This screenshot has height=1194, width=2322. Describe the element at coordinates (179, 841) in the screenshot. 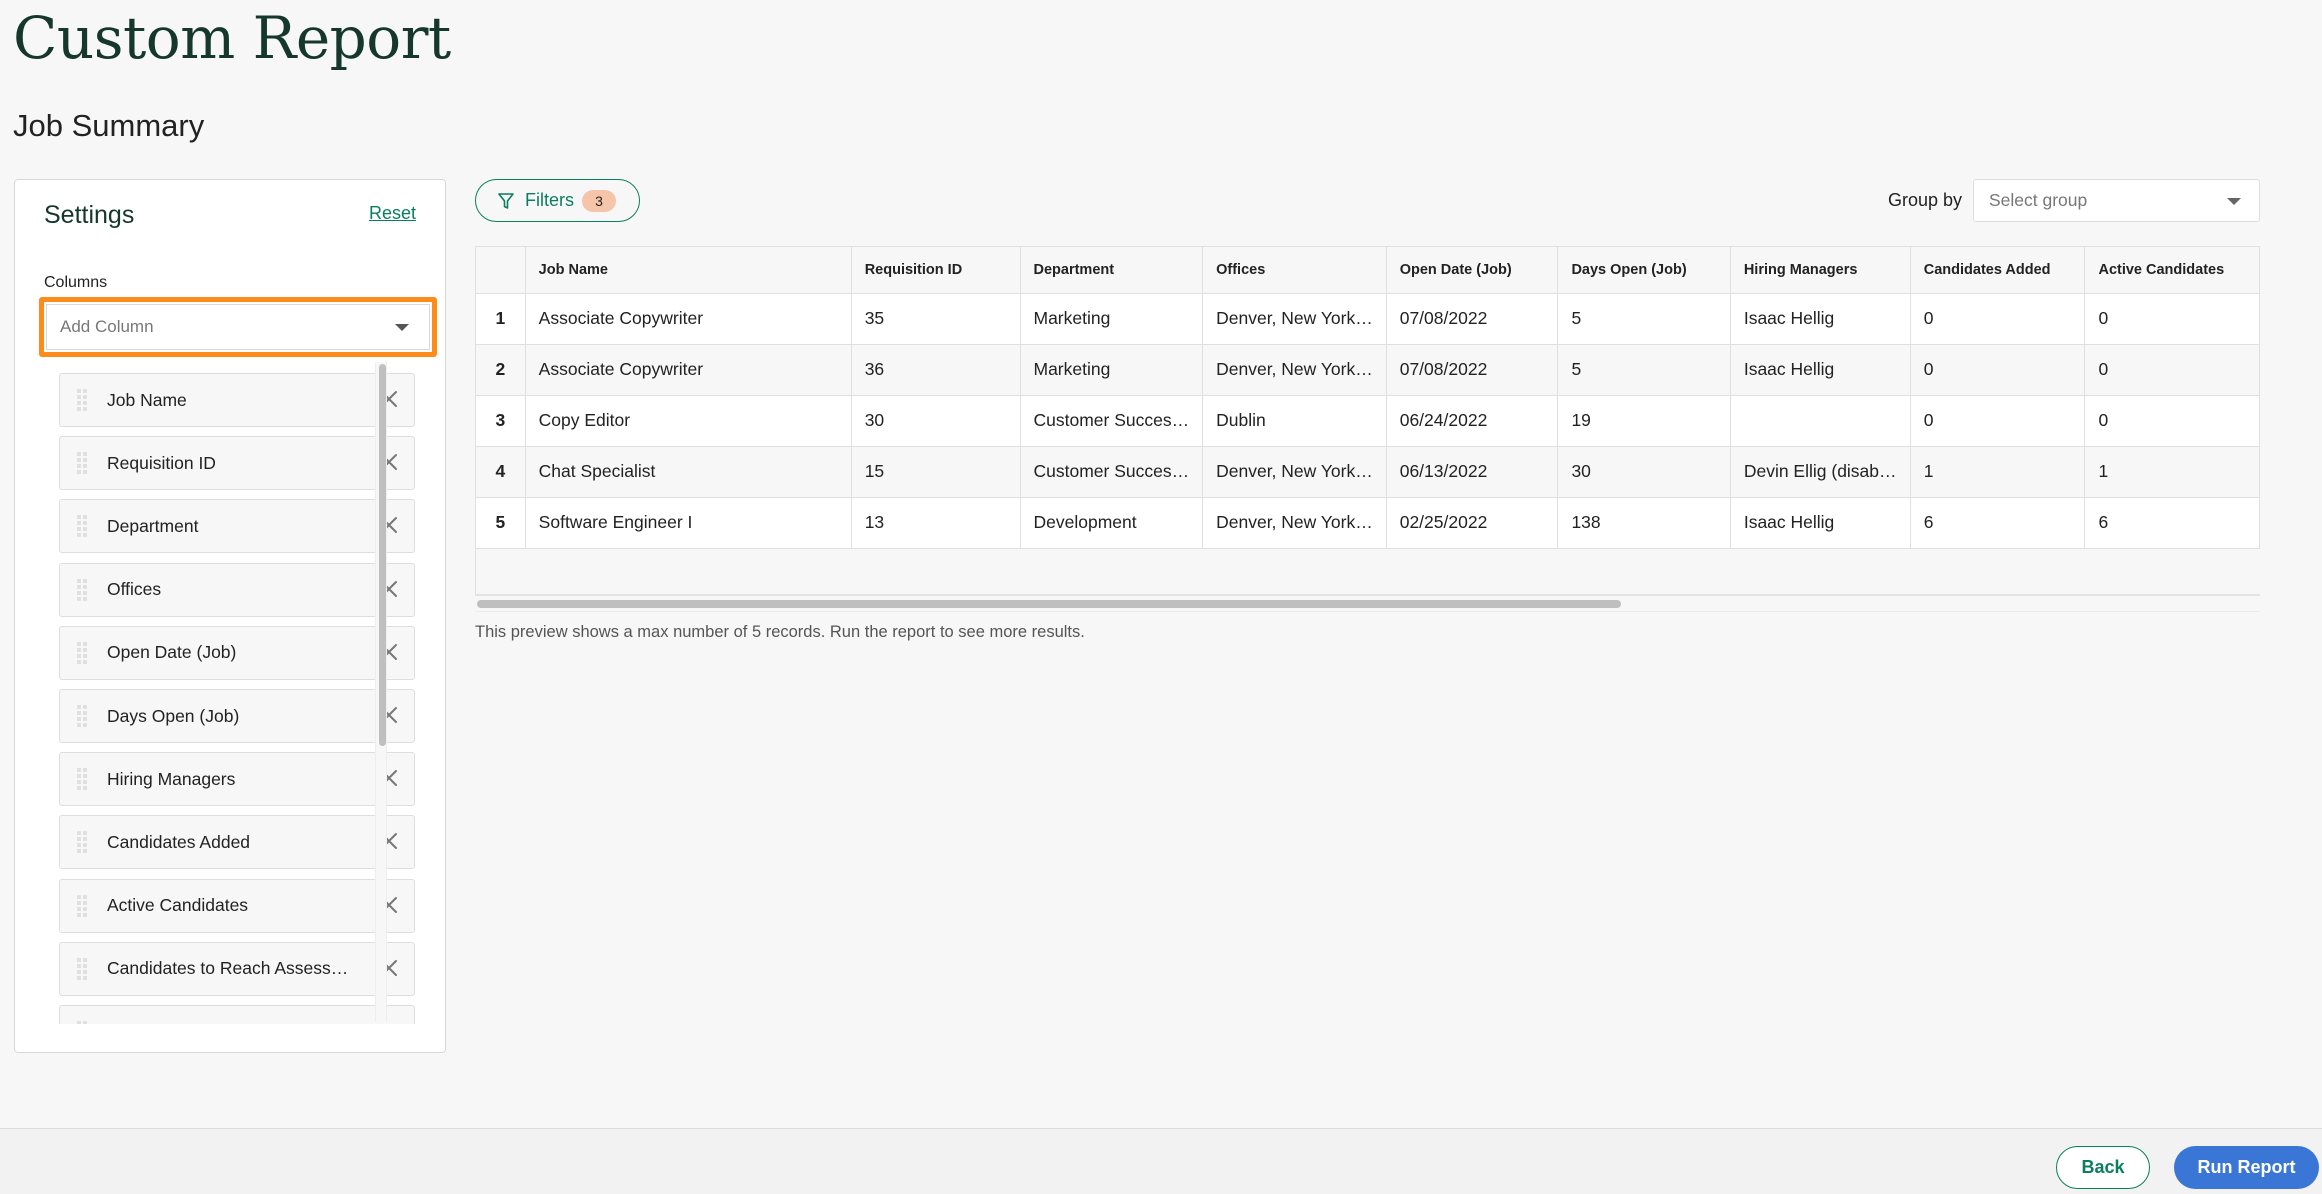

I see `column-item-label: Candidates Added` at that location.